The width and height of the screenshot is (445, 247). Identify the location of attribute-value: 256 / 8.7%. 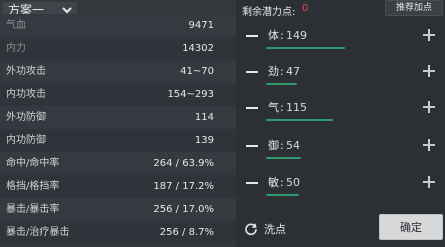
(186, 232).